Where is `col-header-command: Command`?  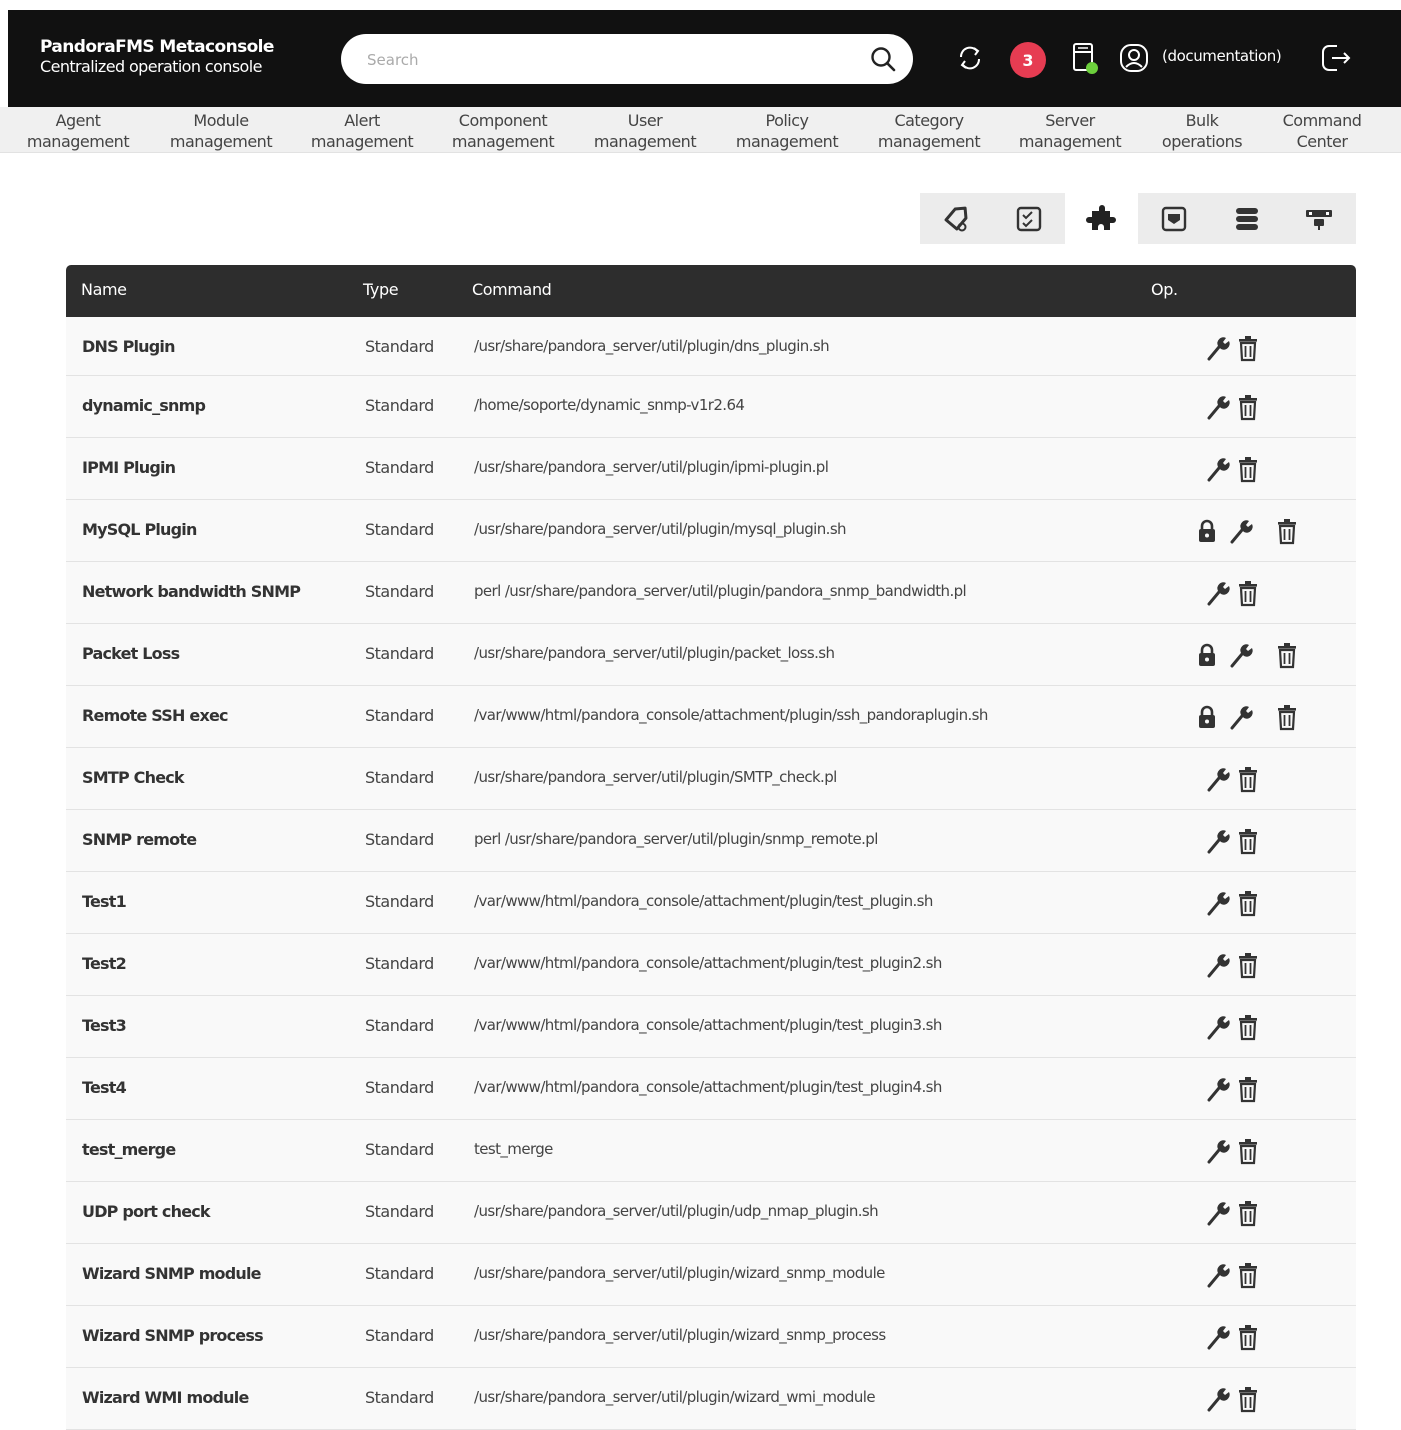 col-header-command: Command is located at coordinates (512, 289).